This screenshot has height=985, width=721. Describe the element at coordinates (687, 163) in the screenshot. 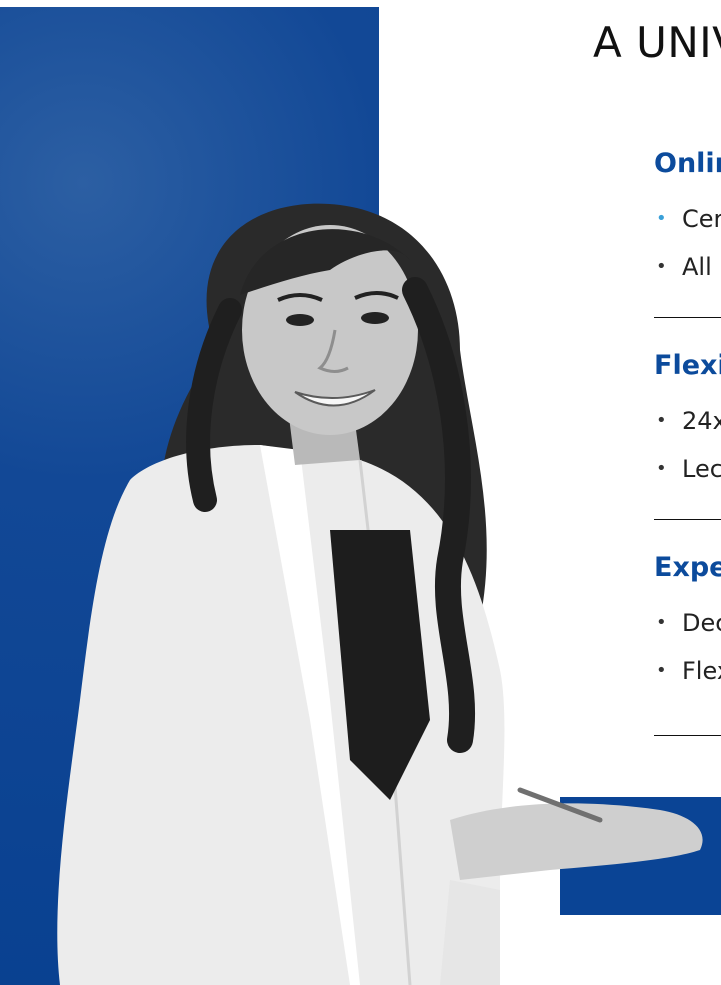

I see `section-heading: Onlin` at that location.